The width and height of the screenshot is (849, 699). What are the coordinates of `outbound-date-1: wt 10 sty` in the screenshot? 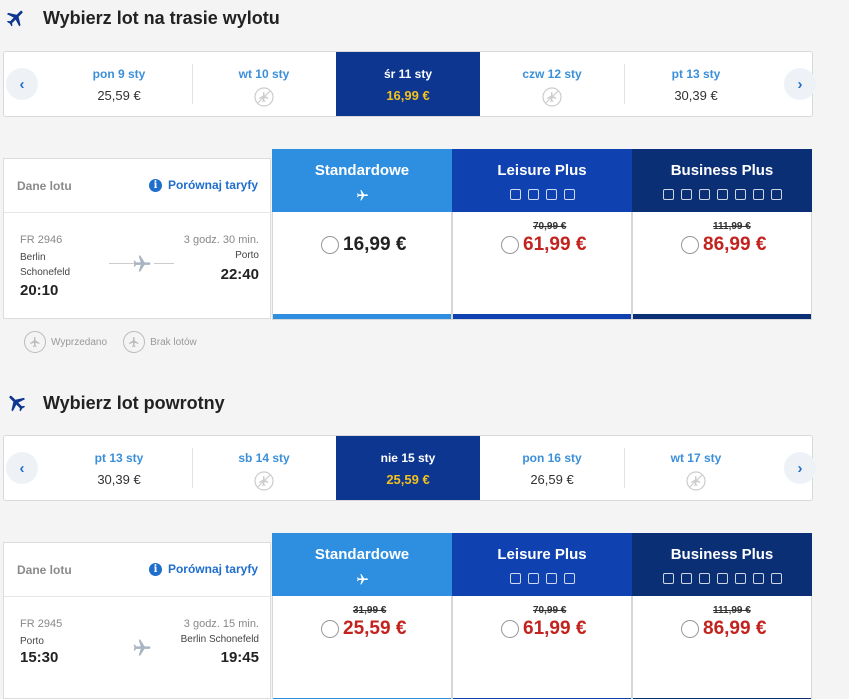 It's located at (264, 84).